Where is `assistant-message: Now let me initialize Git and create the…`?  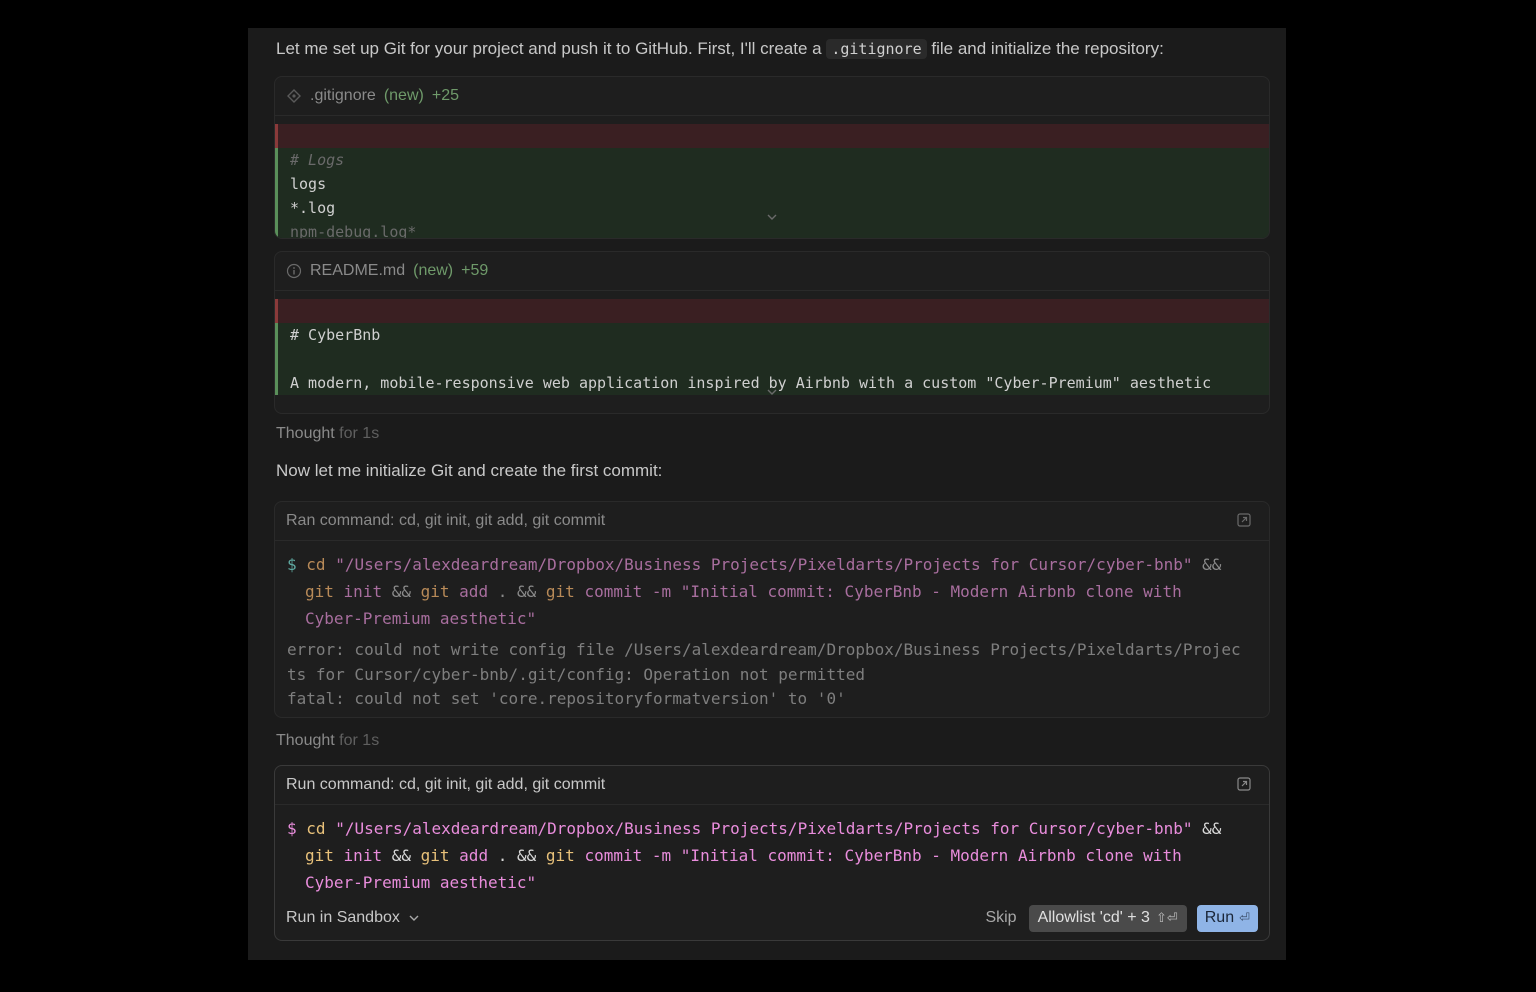 assistant-message: Now let me initialize Git and create the… is located at coordinates (469, 470).